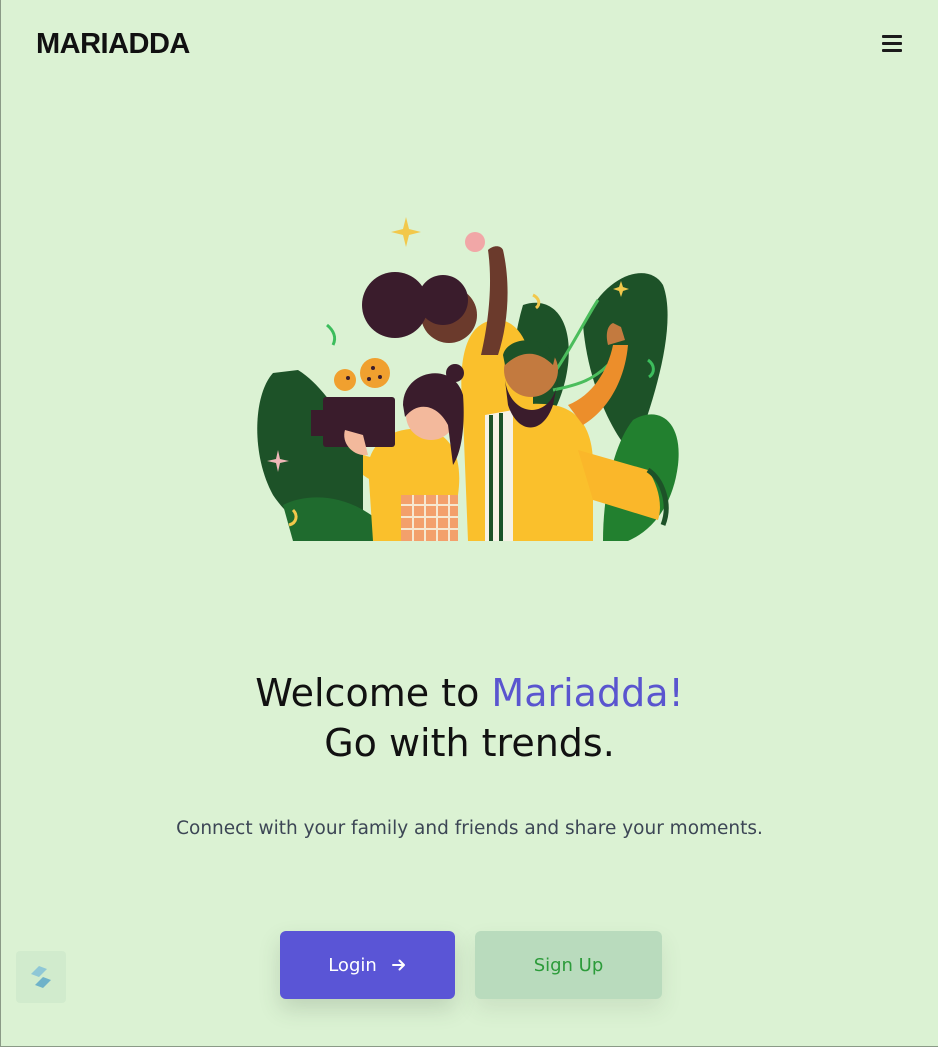 This screenshot has width=938, height=1047. I want to click on brand-logo: MARIADDA, so click(113, 44).